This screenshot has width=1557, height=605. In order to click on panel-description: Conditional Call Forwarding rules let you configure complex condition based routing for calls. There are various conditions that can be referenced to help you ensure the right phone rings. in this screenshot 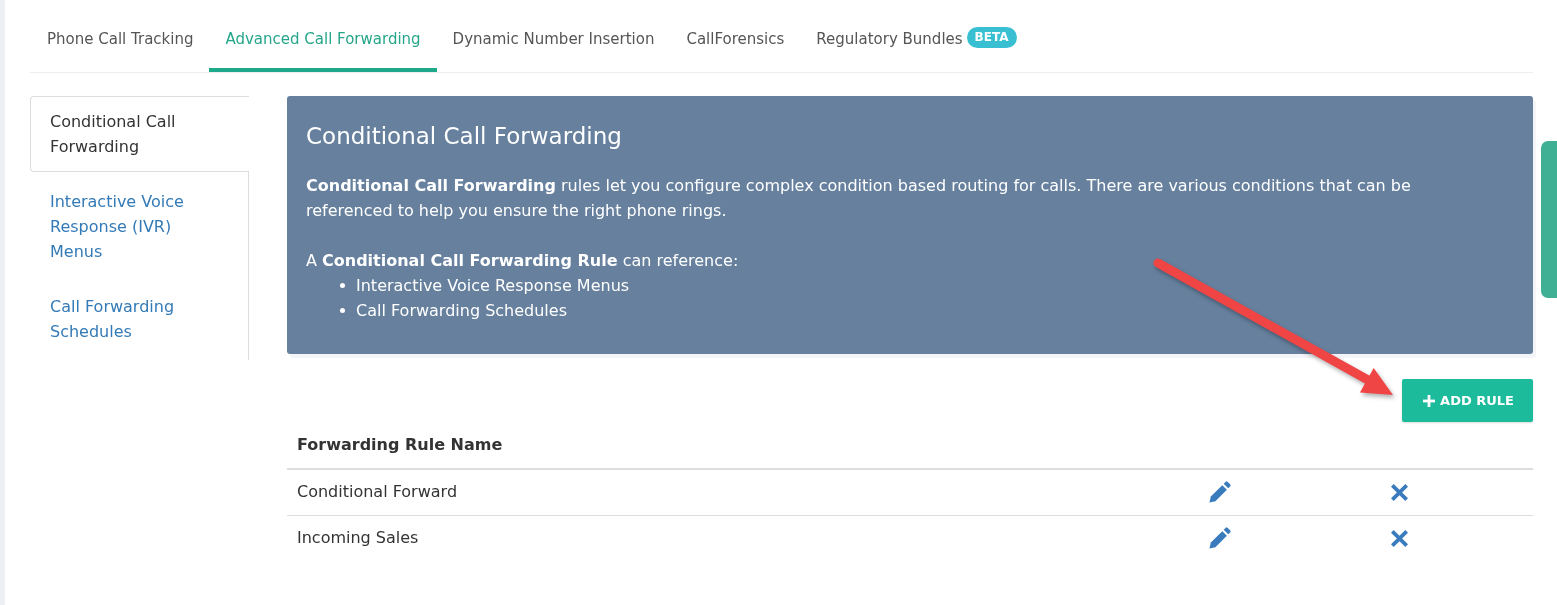, I will do `click(859, 198)`.